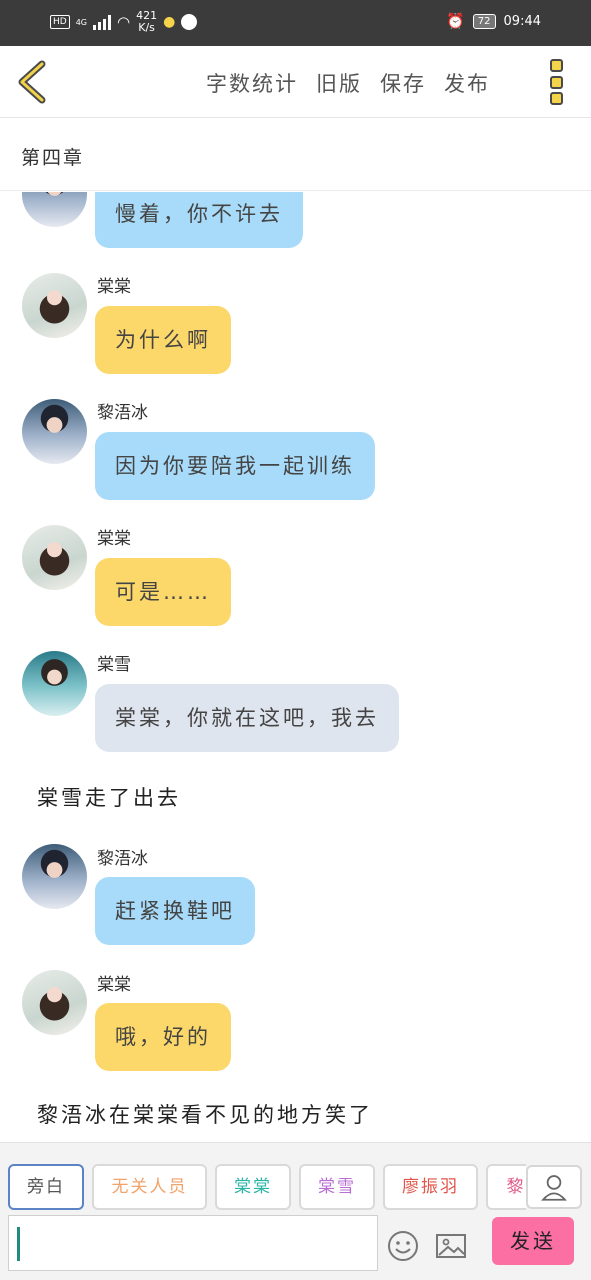 The image size is (591, 1280). What do you see at coordinates (60, 22) in the screenshot?
I see `hd-badge: HD` at bounding box center [60, 22].